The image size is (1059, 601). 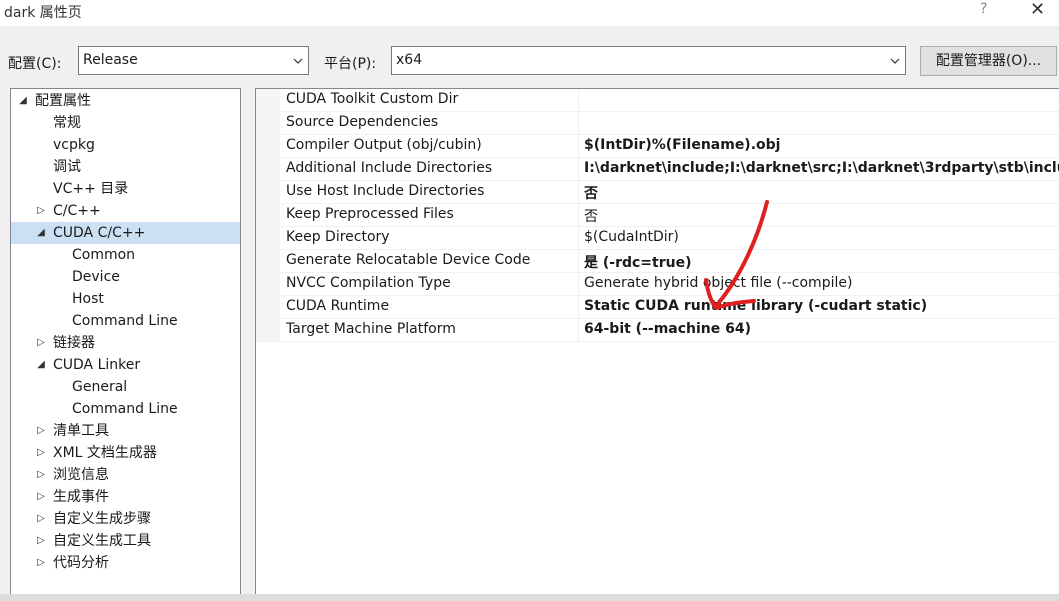 What do you see at coordinates (43, 13) in the screenshot?
I see `window-title: dark 属性页` at bounding box center [43, 13].